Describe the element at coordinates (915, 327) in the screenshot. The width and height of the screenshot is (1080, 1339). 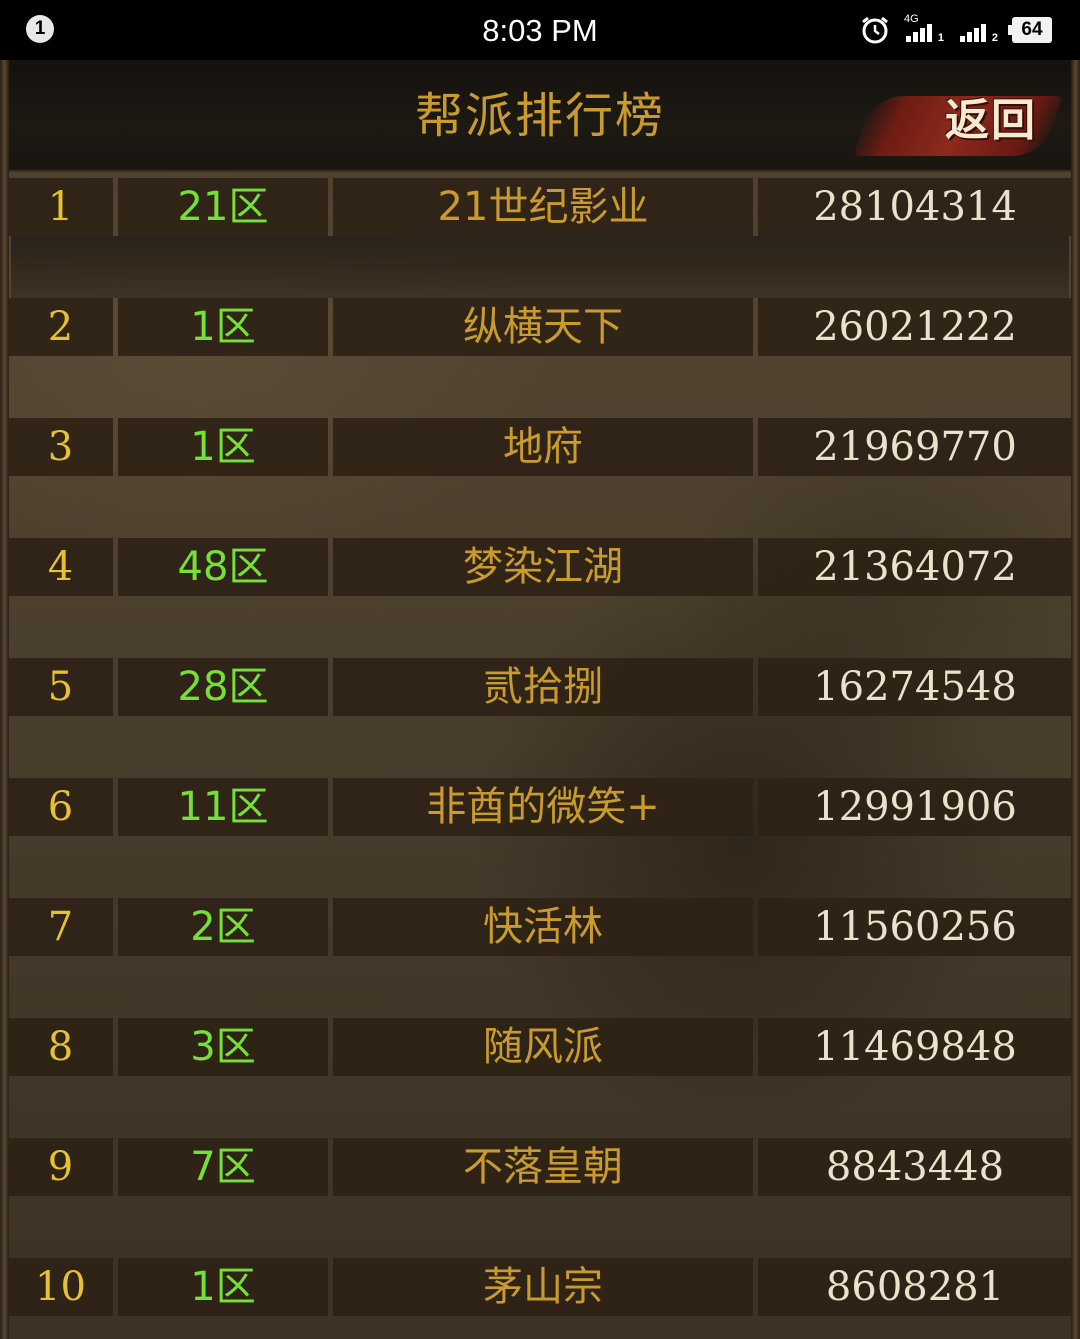
I see `score-cell: 26021222` at that location.